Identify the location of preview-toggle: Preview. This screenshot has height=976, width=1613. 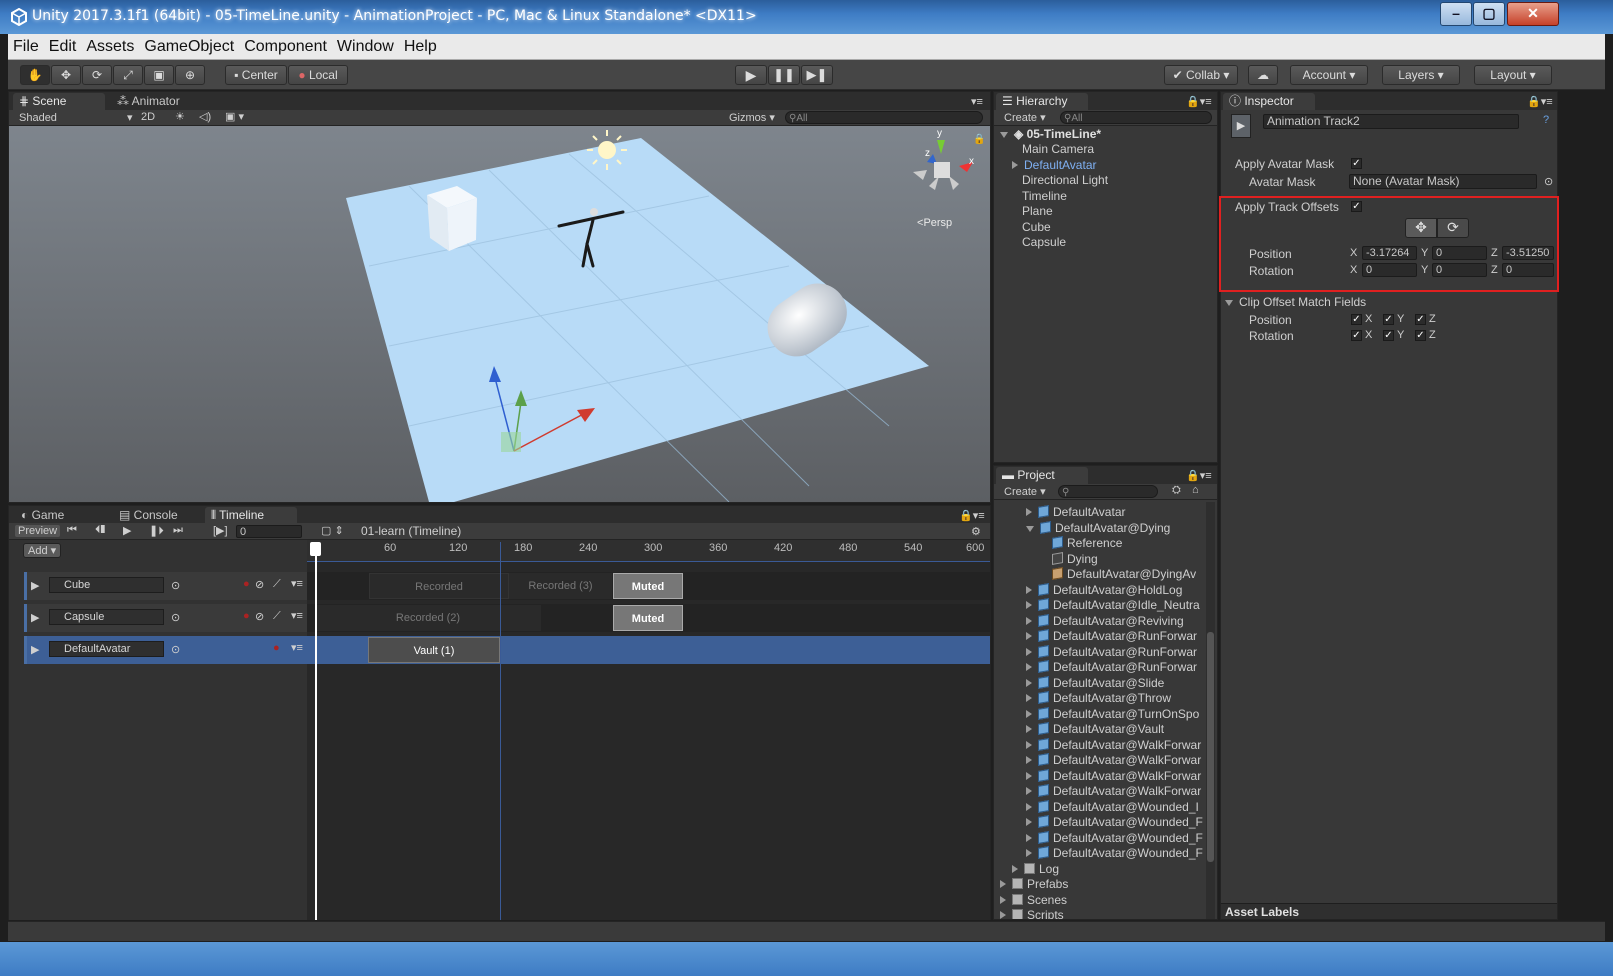
(38, 531).